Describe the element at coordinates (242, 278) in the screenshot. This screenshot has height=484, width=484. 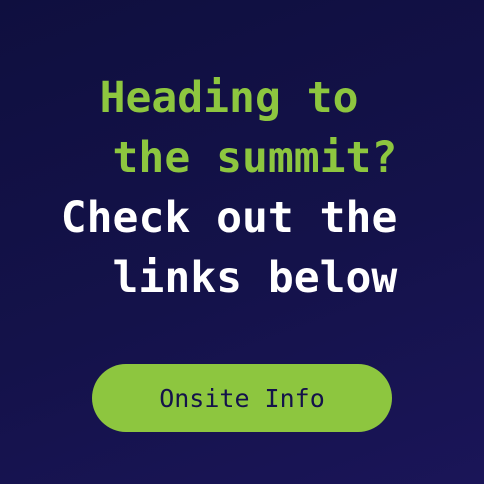
I see `headline-line-4: links below` at that location.